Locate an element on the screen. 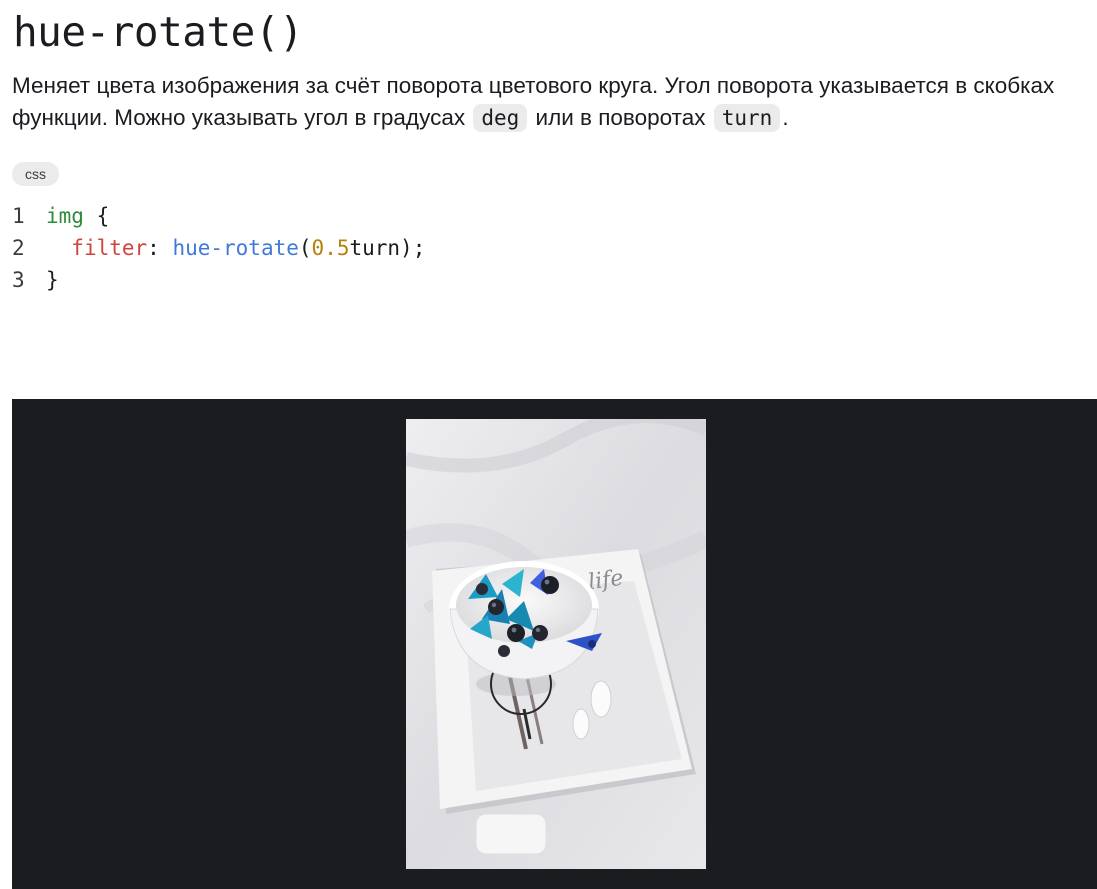  code-token-closing-brace: } is located at coordinates (52, 280).